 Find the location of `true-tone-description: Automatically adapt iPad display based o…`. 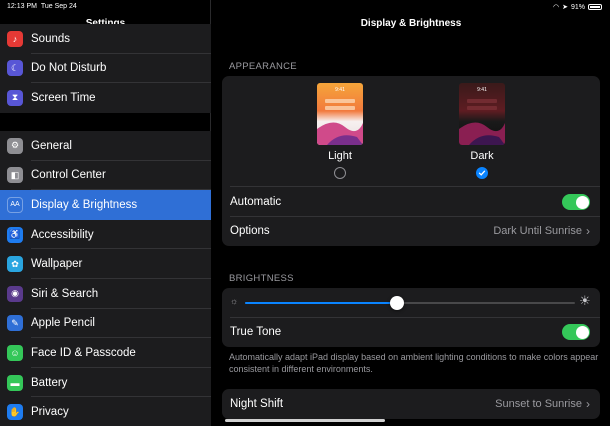

true-tone-description: Automatically adapt iPad display based o… is located at coordinates (414, 363).